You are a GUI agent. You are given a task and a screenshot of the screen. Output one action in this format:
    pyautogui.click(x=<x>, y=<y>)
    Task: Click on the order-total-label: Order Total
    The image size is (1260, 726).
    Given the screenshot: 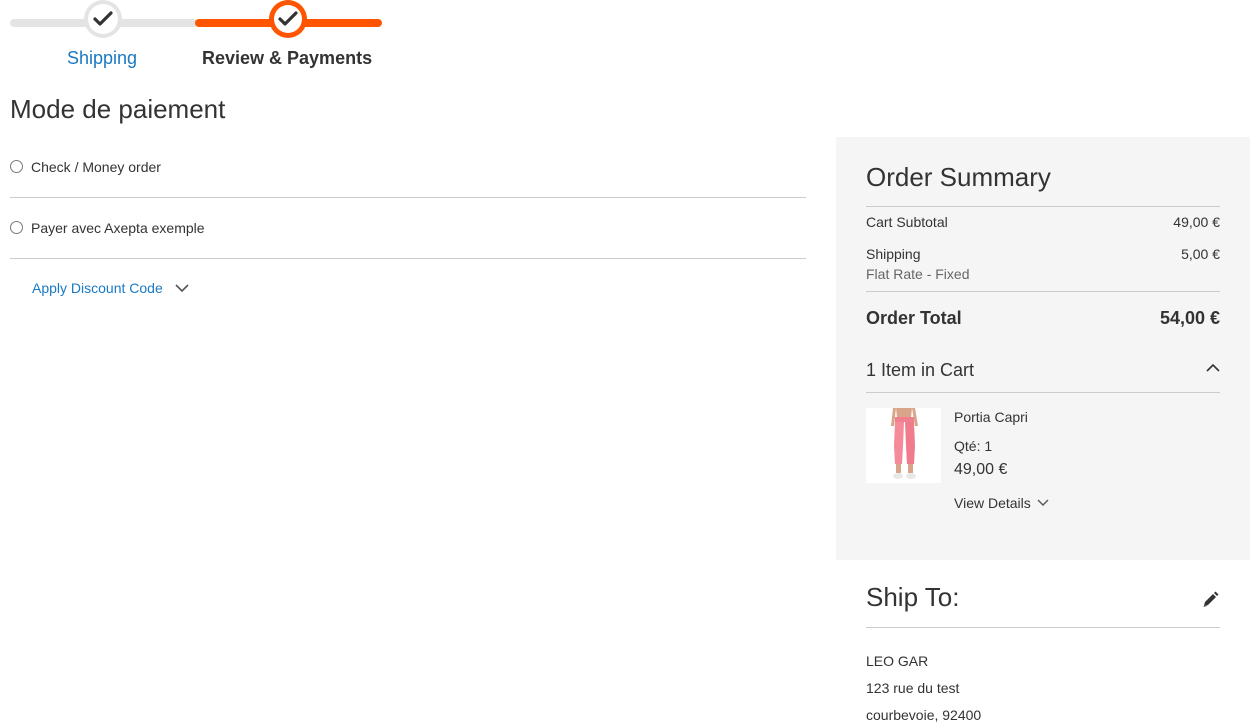 What is the action you would take?
    pyautogui.click(x=914, y=318)
    